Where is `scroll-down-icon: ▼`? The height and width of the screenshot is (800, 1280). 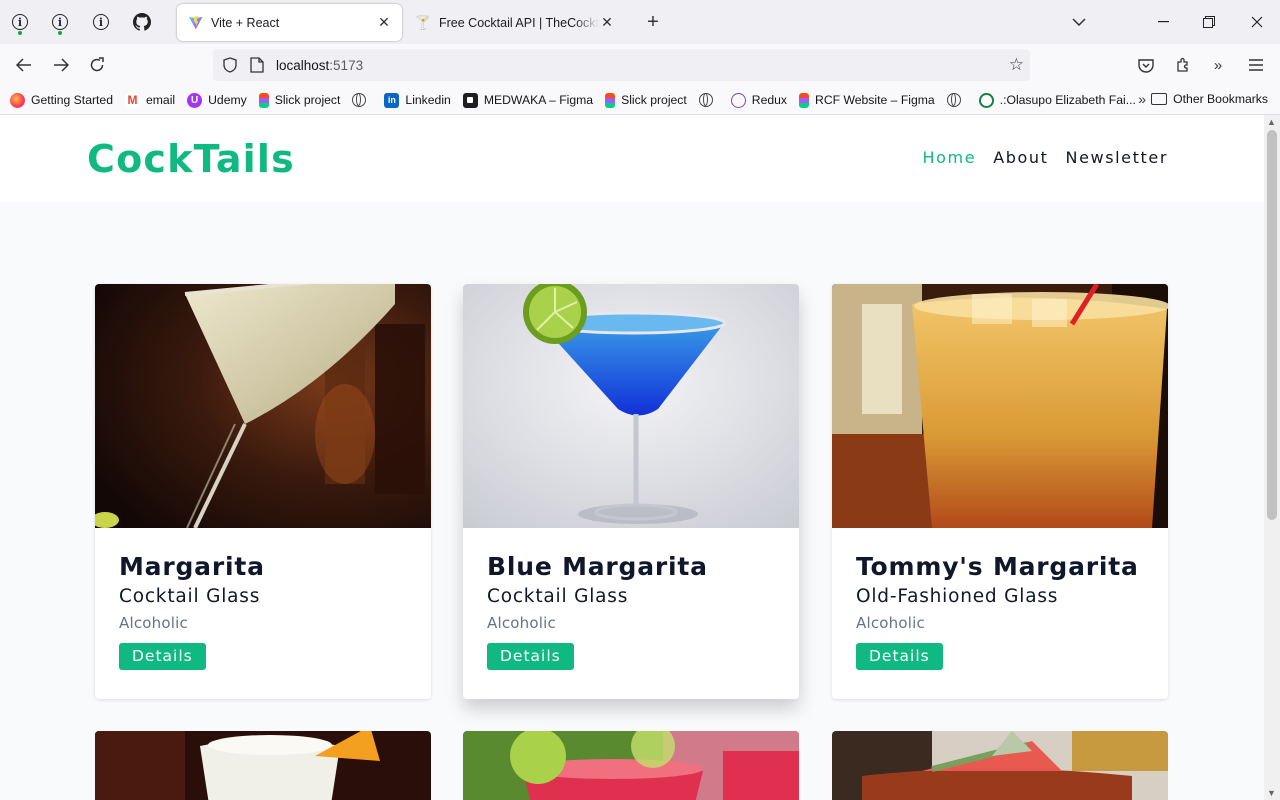
scroll-down-icon: ▼ is located at coordinates (1271, 793).